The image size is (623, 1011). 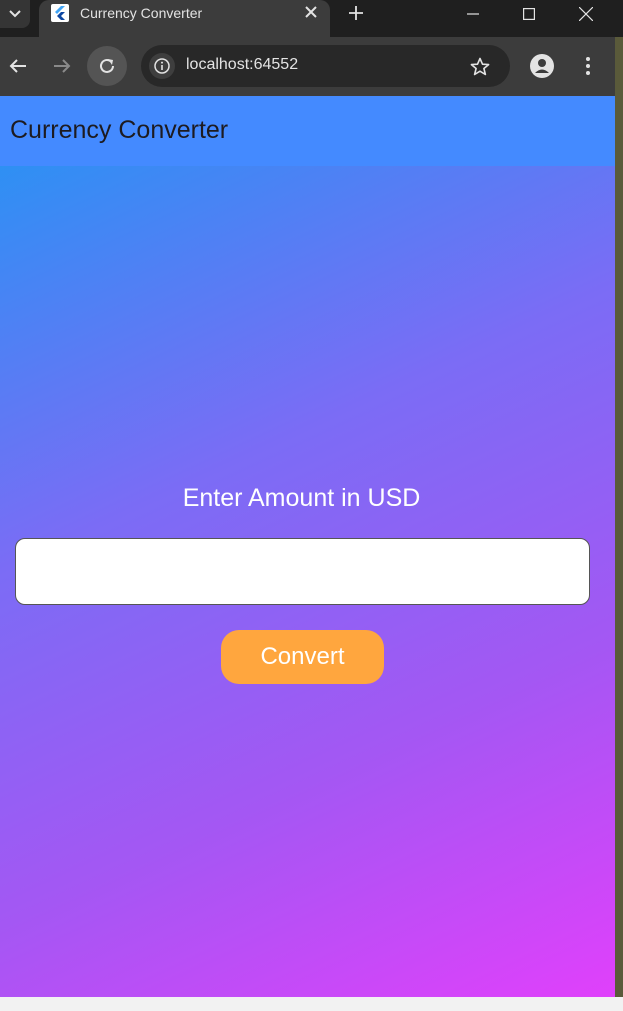 What do you see at coordinates (60, 13) in the screenshot?
I see `flutter-icon` at bounding box center [60, 13].